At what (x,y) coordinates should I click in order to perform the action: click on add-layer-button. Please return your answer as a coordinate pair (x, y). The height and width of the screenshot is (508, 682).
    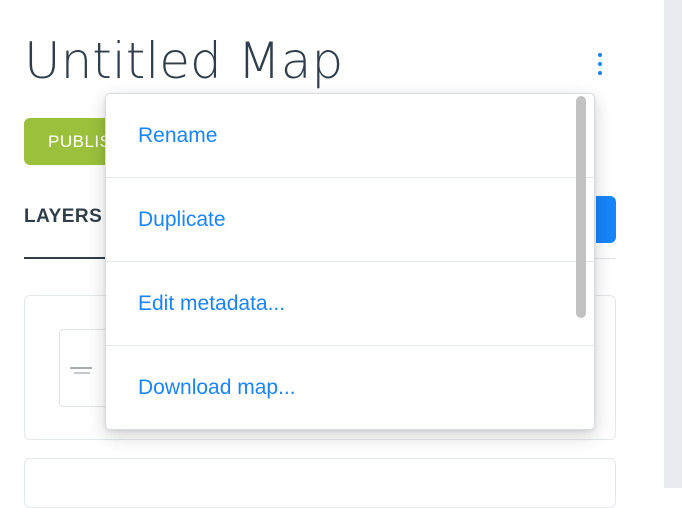
    Looking at the image, I should click on (606, 219).